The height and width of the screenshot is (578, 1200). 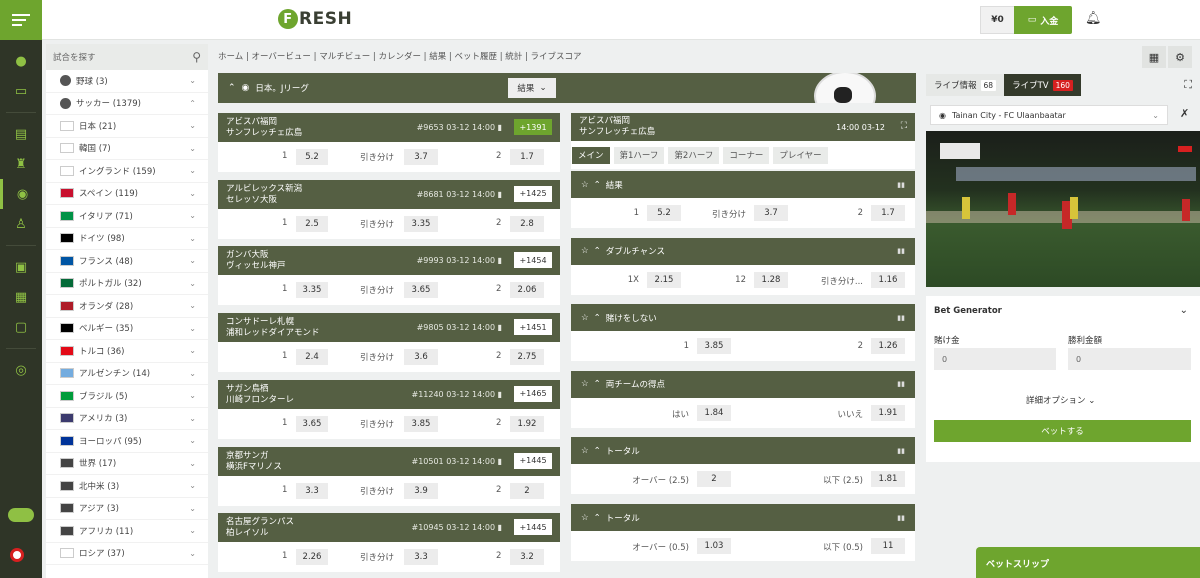 What do you see at coordinates (312, 223) in the screenshot?
I see `odd-button-1: 2.5` at bounding box center [312, 223].